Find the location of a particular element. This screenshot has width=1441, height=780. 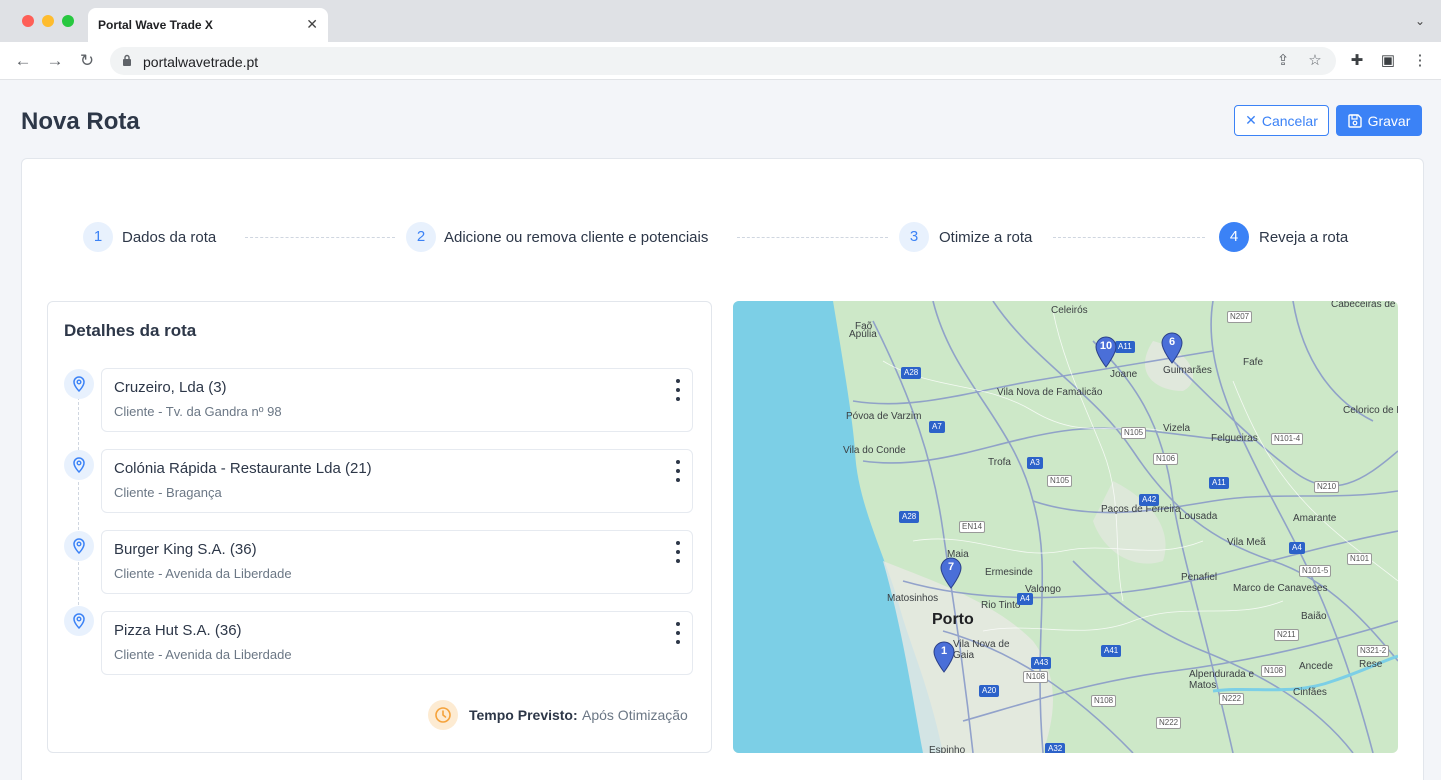

map-place-label: Alpendurada e Matos is located at coordinates (1222, 680).